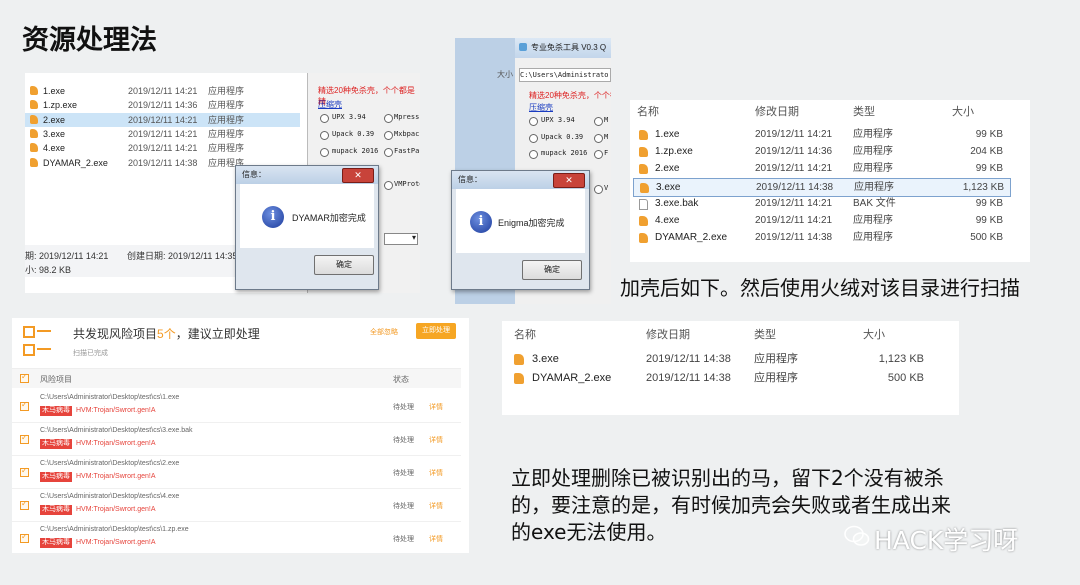 This screenshot has height=585, width=1080. What do you see at coordinates (401, 239) in the screenshot?
I see `dropdown: ▾` at bounding box center [401, 239].